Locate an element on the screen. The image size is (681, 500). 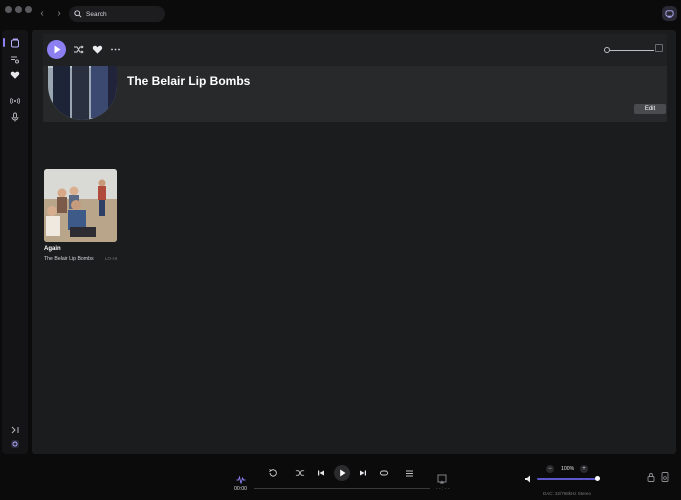
volume-down-button: − is located at coordinates (550, 469).